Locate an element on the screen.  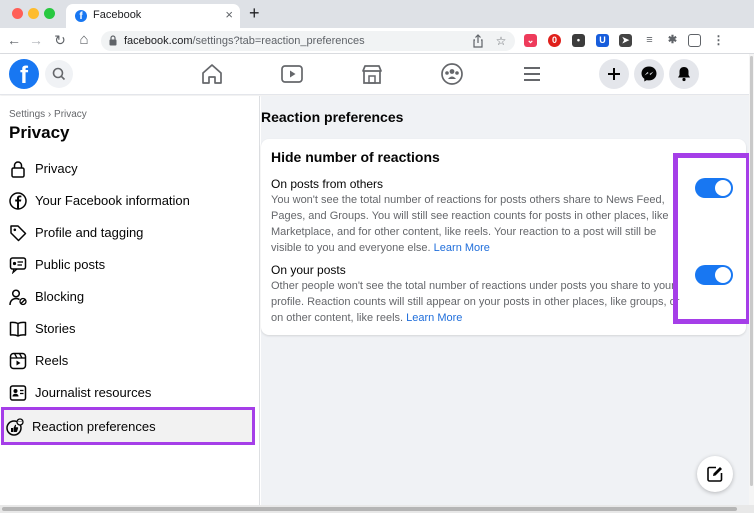
reels-icon is located at coordinates (18, 361).